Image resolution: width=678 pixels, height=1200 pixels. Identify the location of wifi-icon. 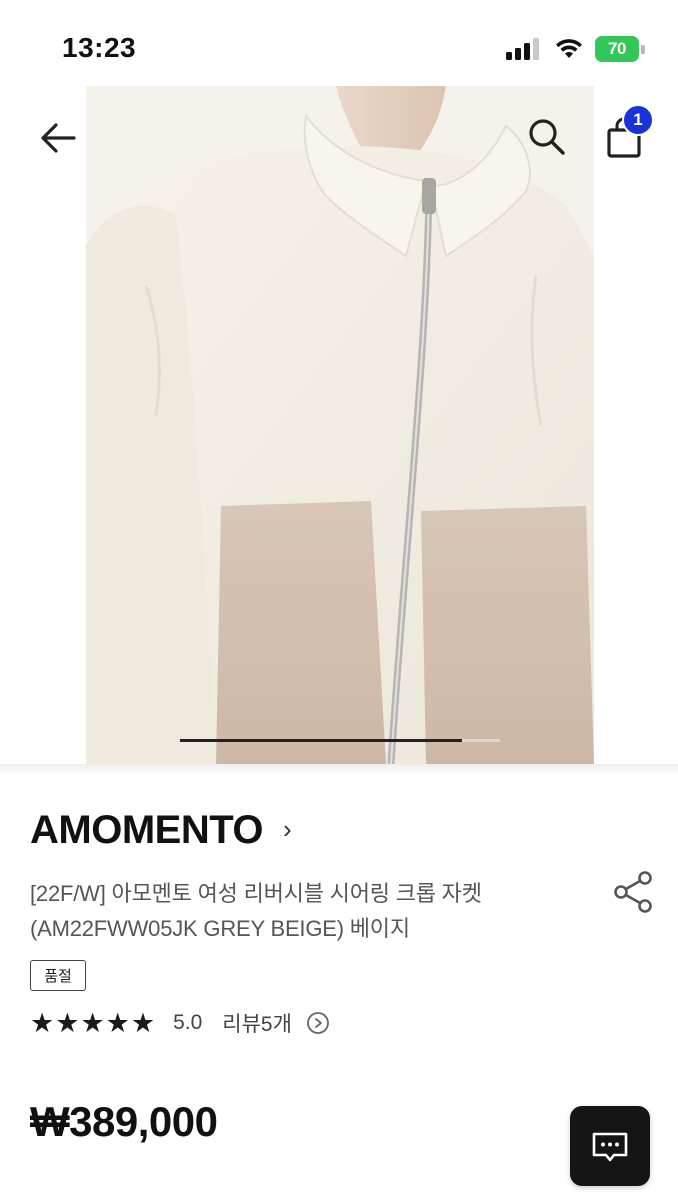
(569, 48).